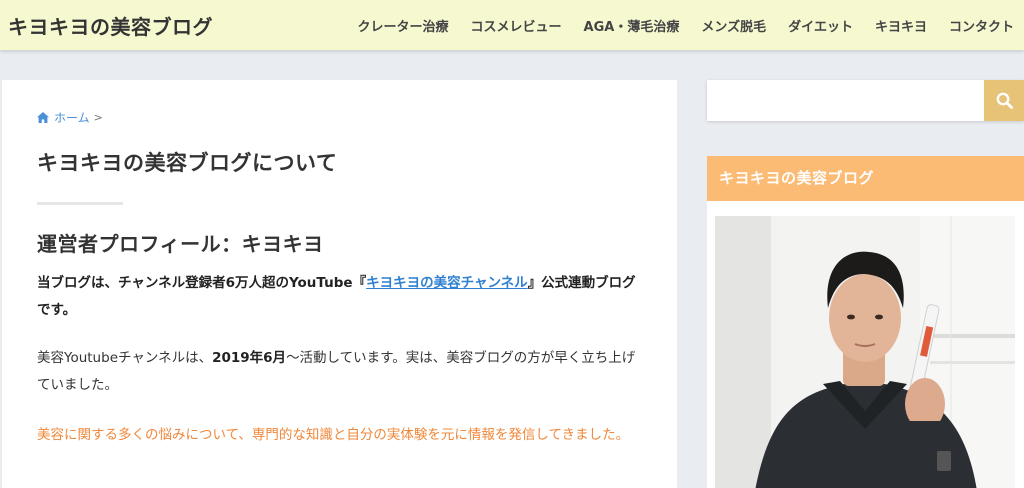 This screenshot has width=1024, height=488. Describe the element at coordinates (80, 203) in the screenshot. I see `title-divider` at that location.